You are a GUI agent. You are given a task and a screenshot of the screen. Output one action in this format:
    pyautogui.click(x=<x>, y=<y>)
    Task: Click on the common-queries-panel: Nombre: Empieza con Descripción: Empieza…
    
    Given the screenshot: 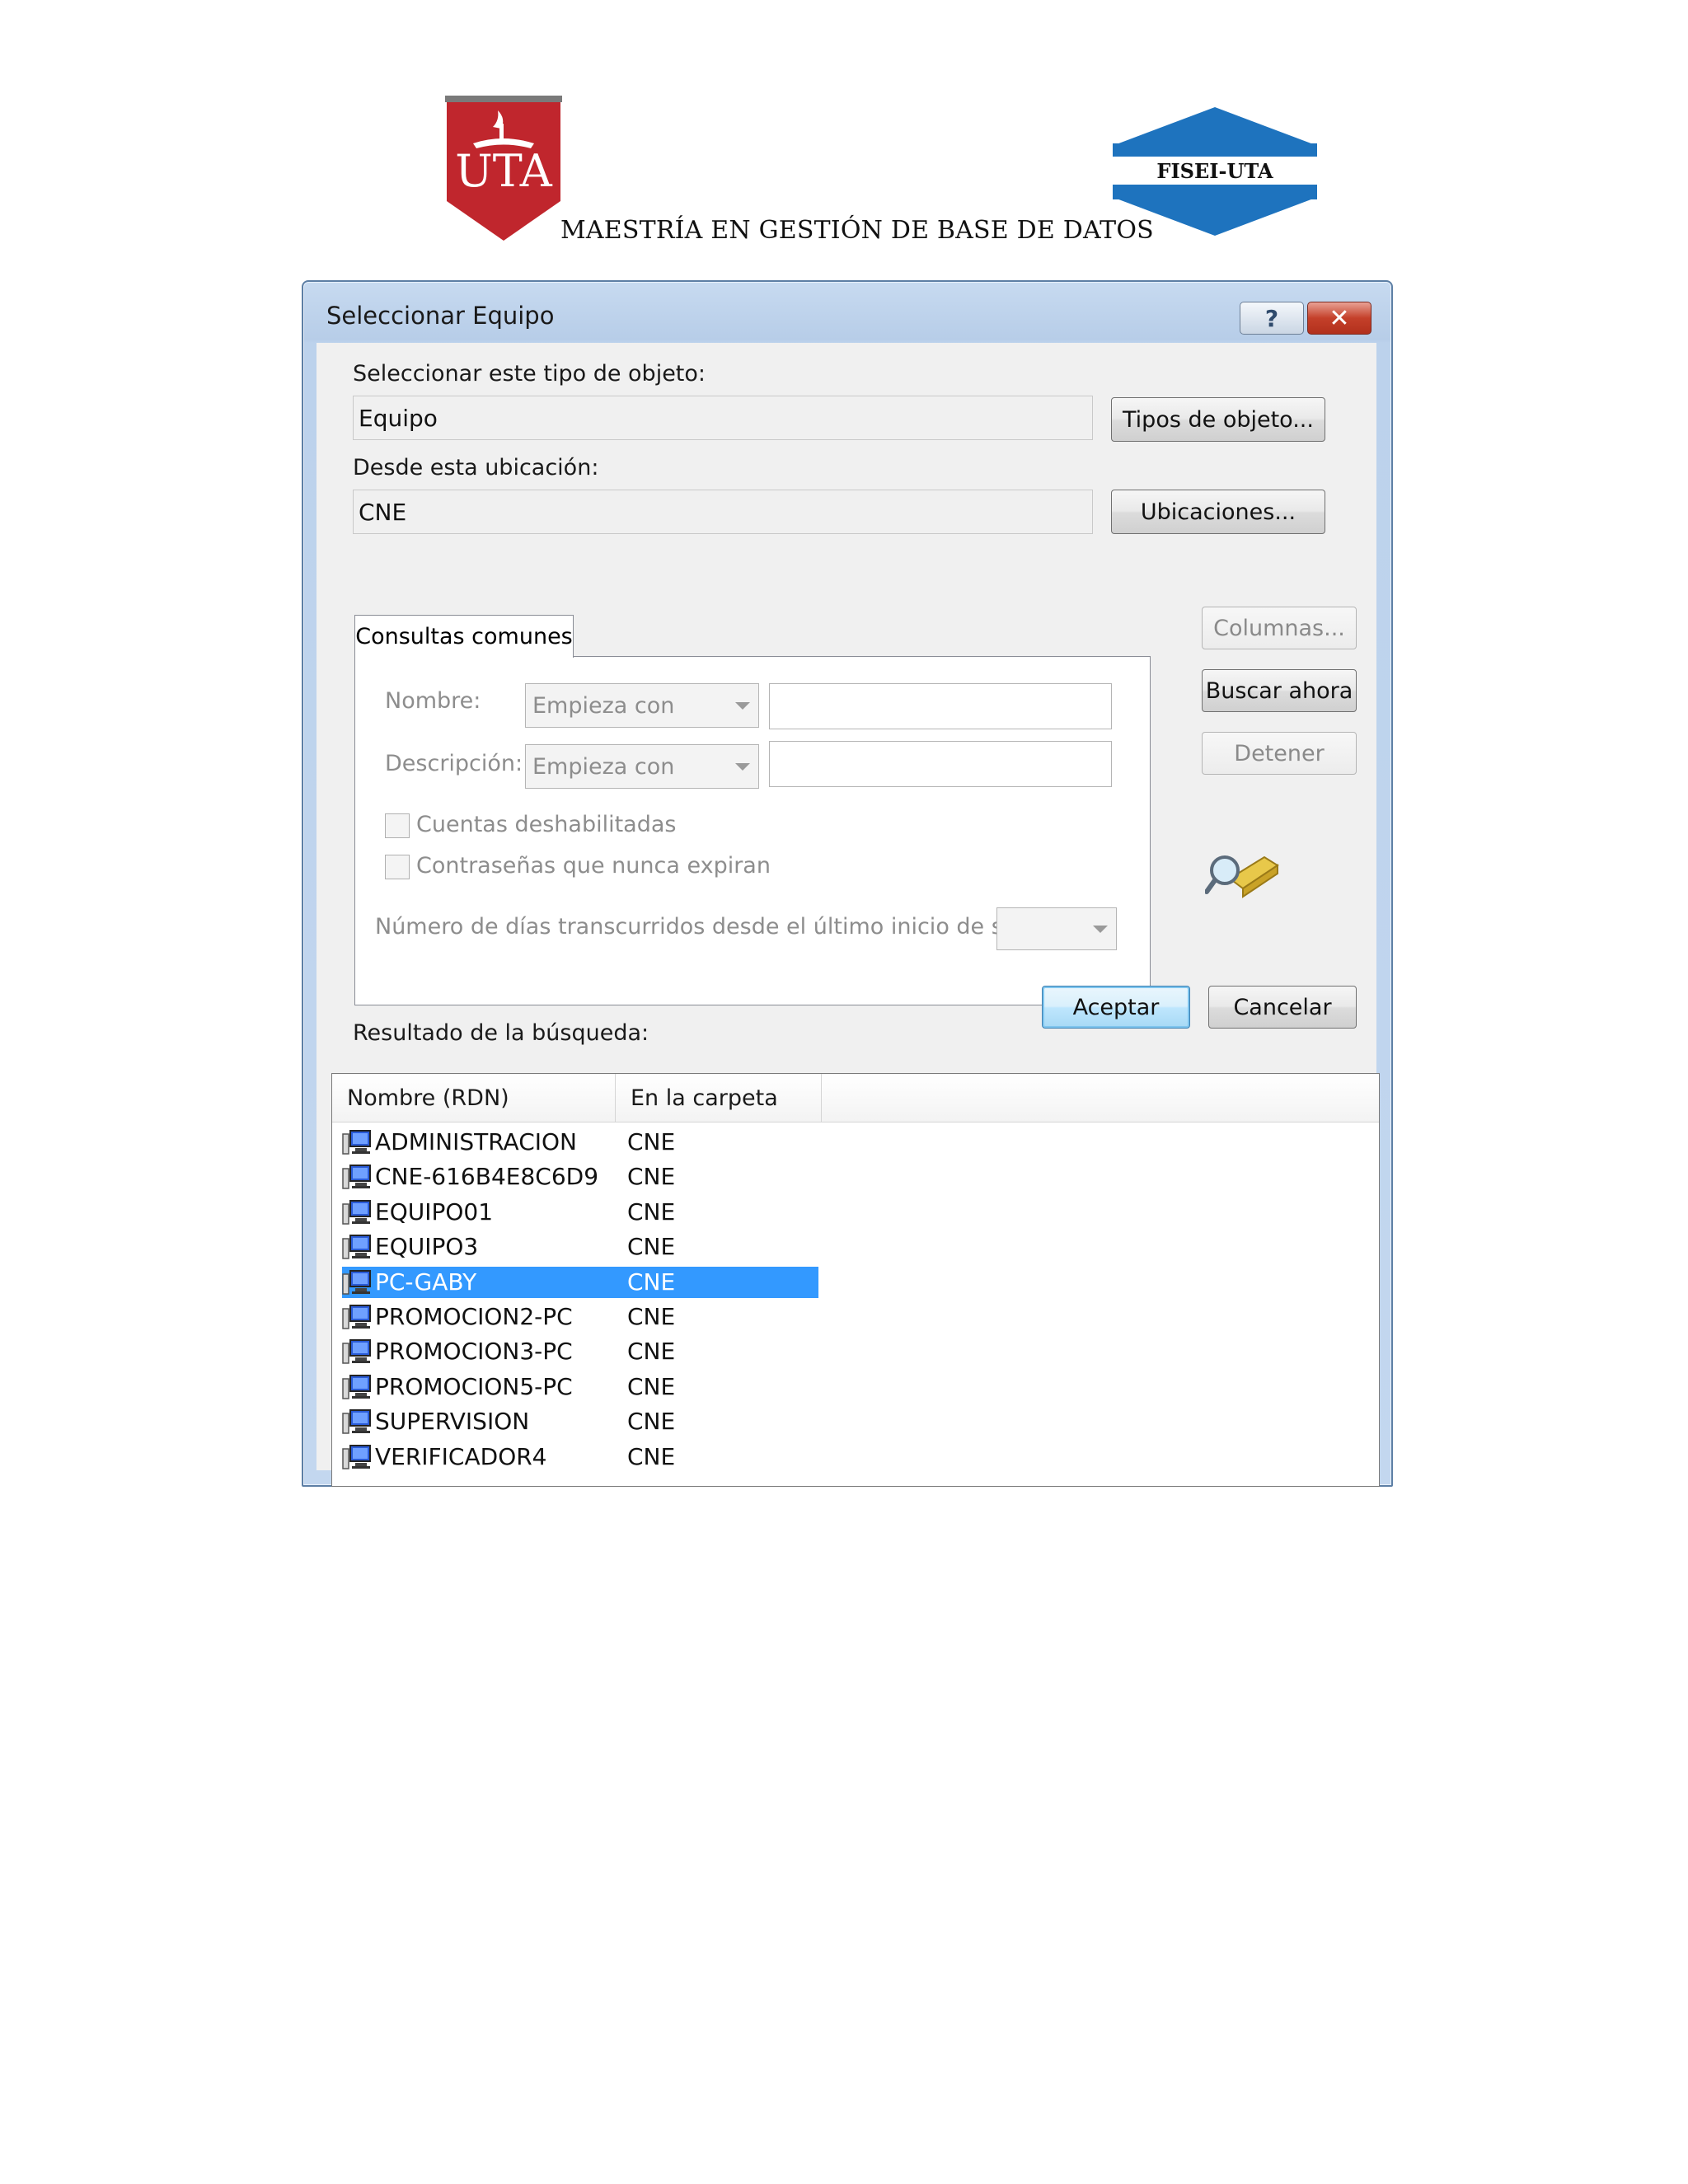 What is the action you would take?
    pyautogui.click(x=753, y=830)
    